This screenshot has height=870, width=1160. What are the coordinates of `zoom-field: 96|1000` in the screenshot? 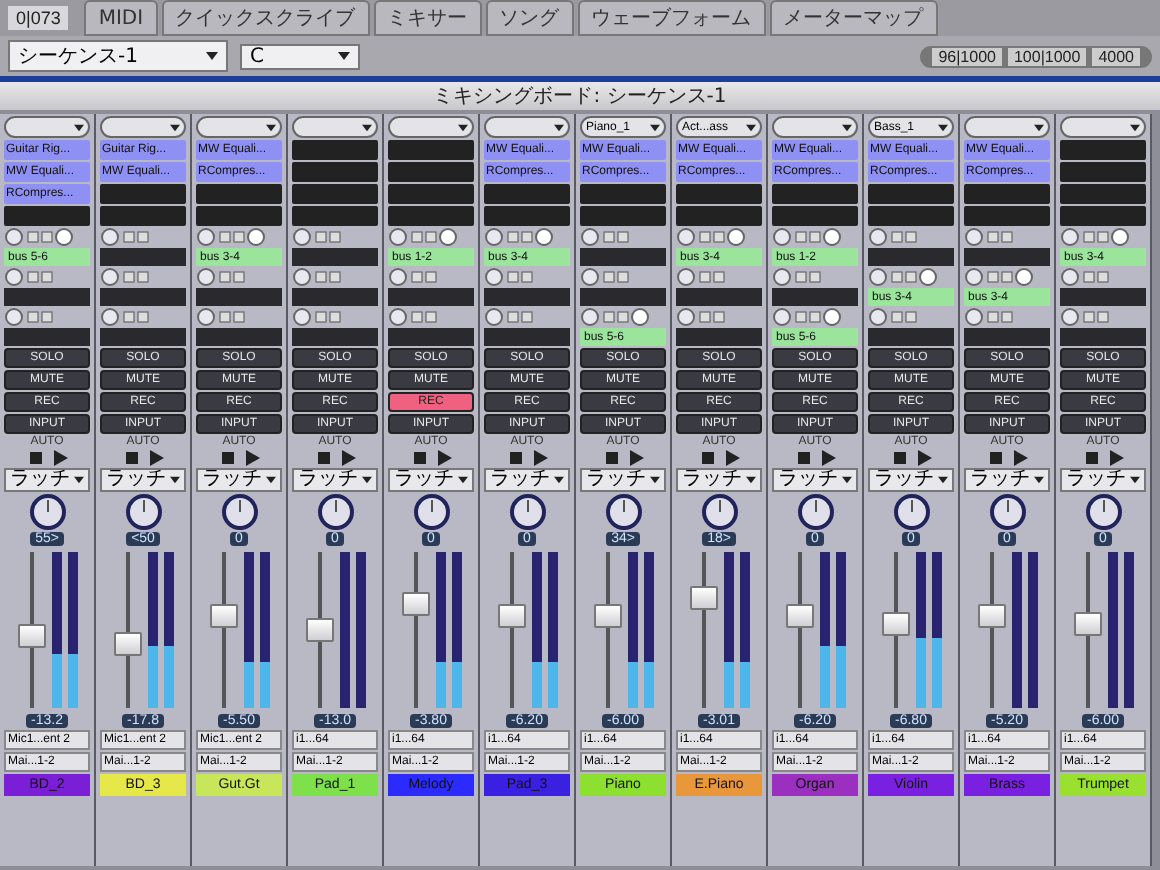 It's located at (967, 56).